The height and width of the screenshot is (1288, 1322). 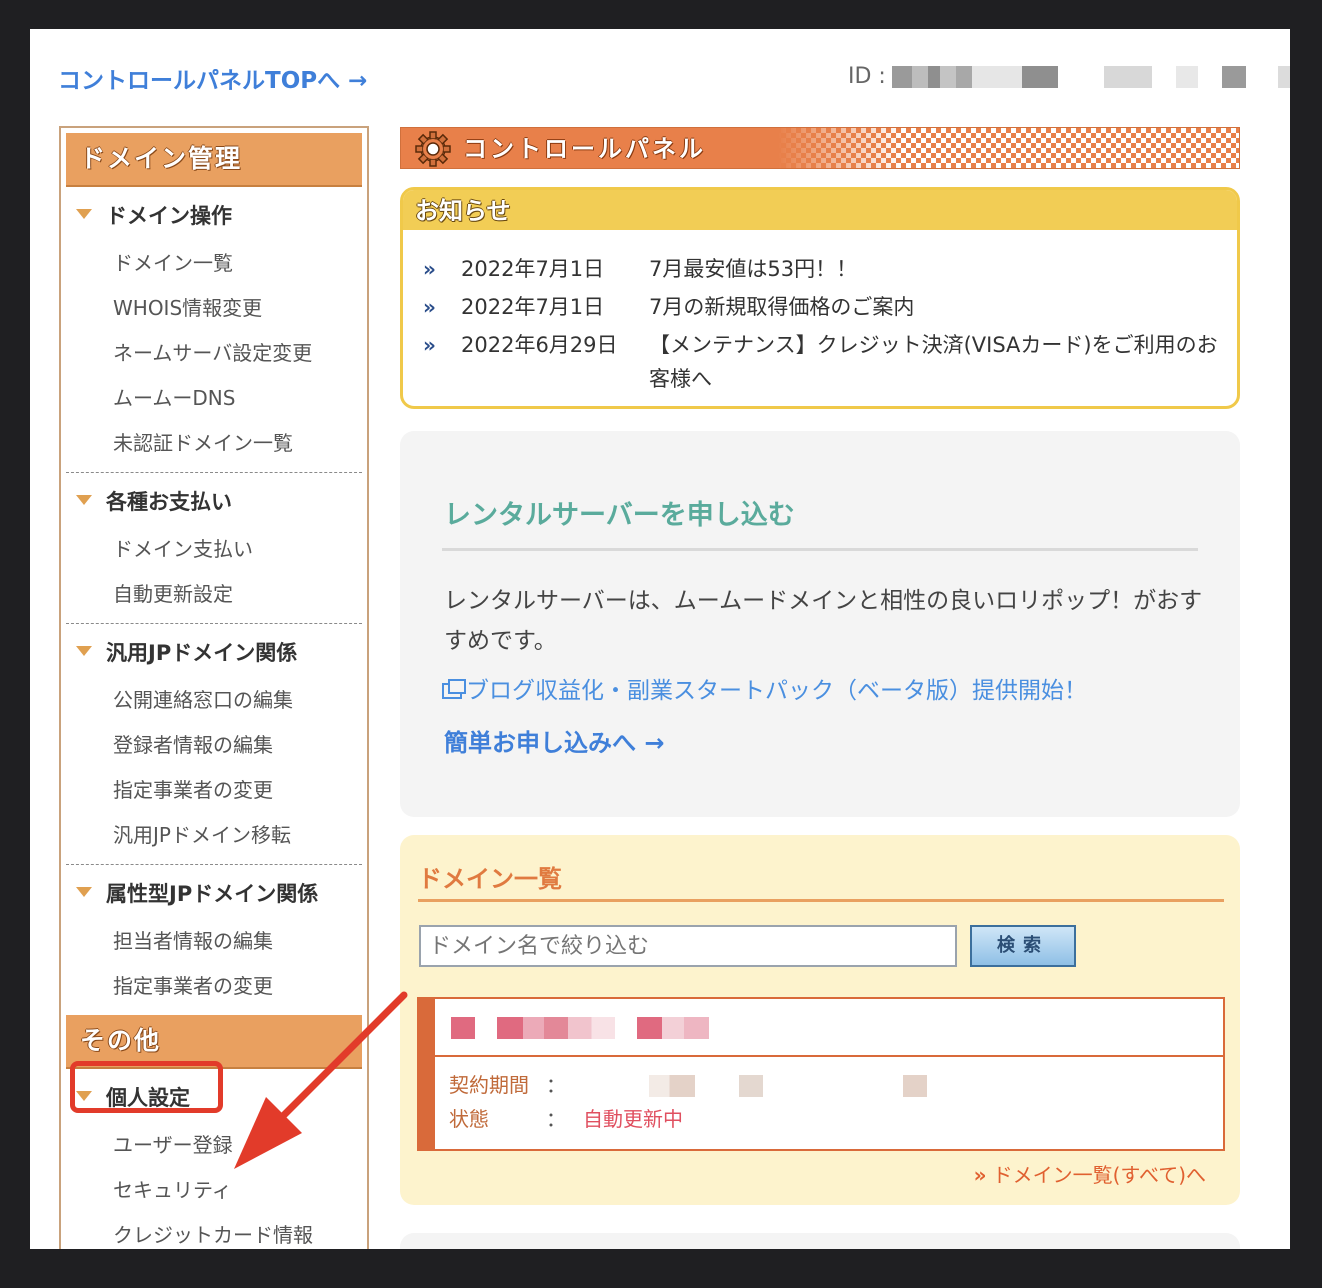 What do you see at coordinates (566, 1119) in the screenshot?
I see `status-row: 状態：自動更新中` at bounding box center [566, 1119].